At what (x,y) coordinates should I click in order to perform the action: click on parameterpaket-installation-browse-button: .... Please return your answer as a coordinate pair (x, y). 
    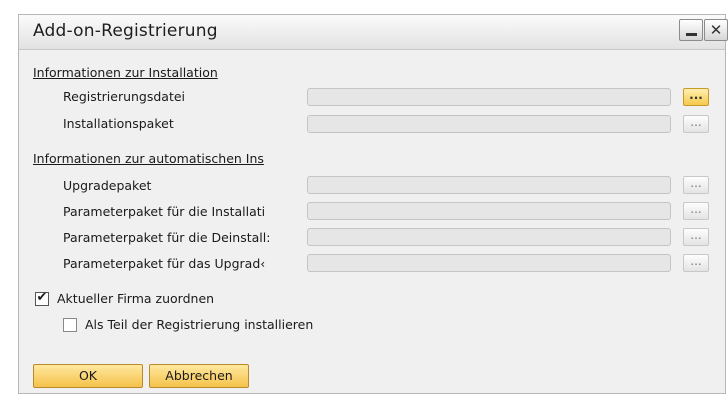
    Looking at the image, I should click on (696, 211).